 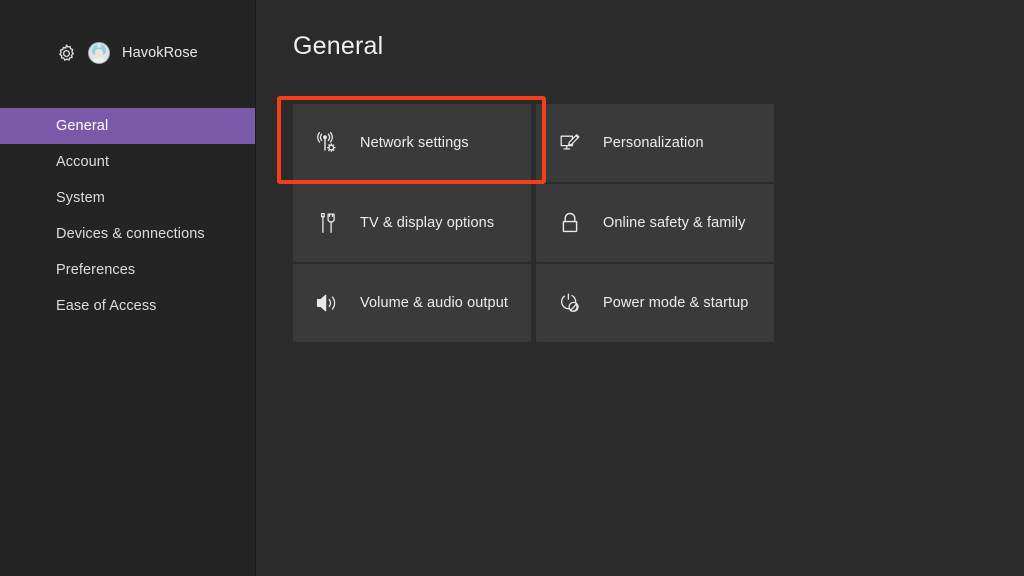 What do you see at coordinates (128, 198) in the screenshot?
I see `sidebar-item-system: System` at bounding box center [128, 198].